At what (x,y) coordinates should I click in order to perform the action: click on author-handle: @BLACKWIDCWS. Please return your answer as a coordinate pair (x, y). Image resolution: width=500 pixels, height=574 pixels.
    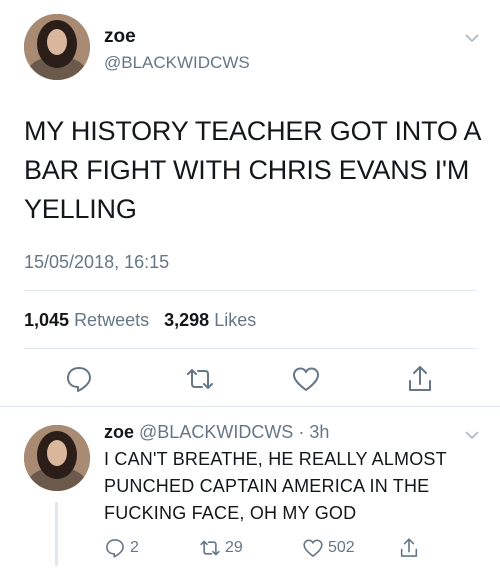
    Looking at the image, I should click on (177, 63).